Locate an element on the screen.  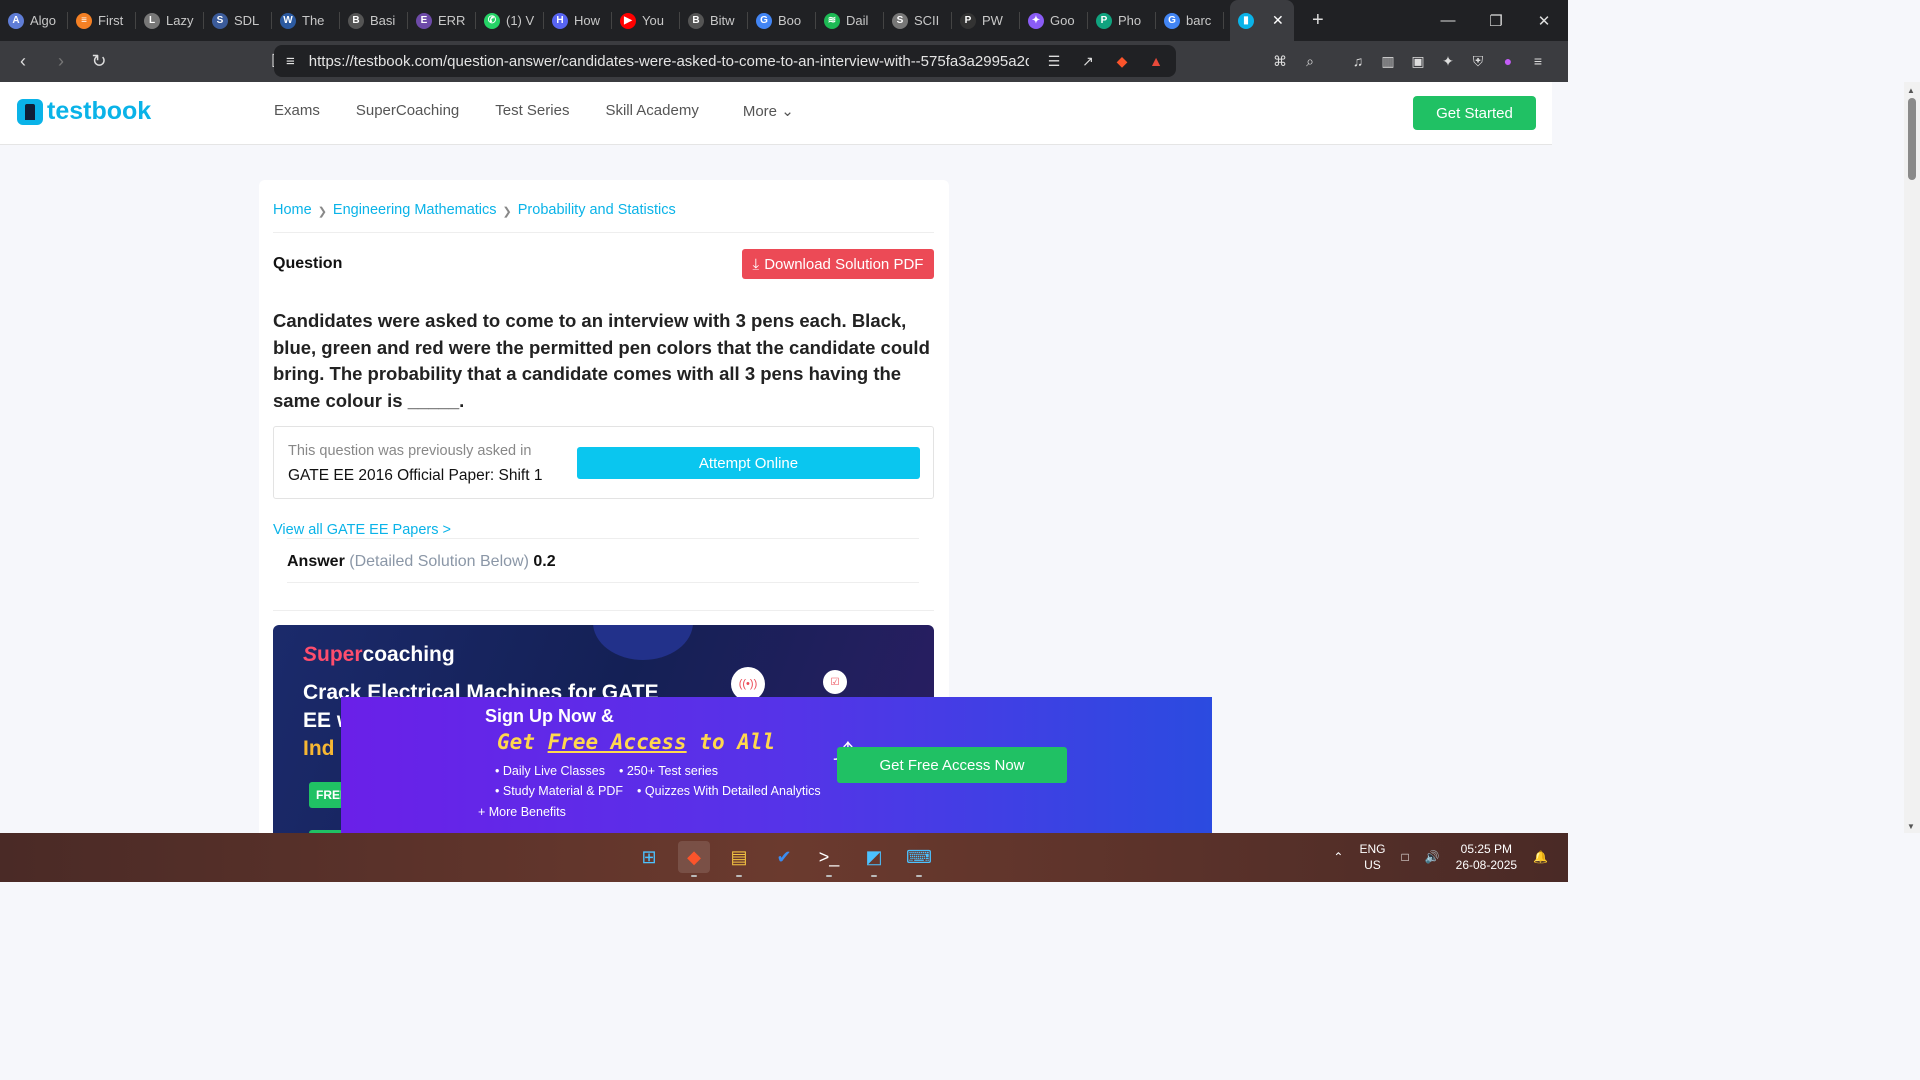
browser-tab: ≡ First is located at coordinates (102, 20).